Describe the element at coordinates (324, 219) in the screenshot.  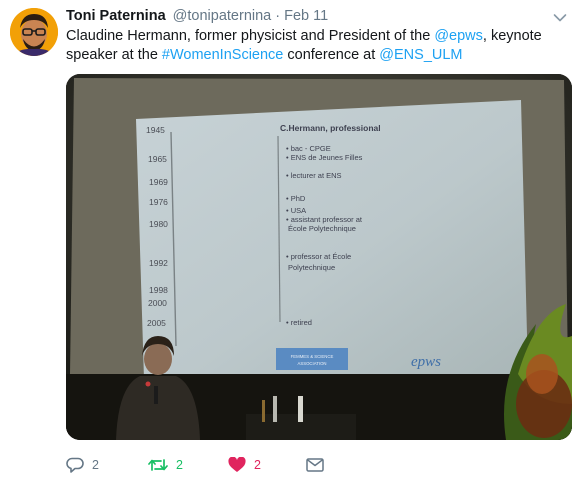
I see `slide-note: • assistant professor at` at that location.